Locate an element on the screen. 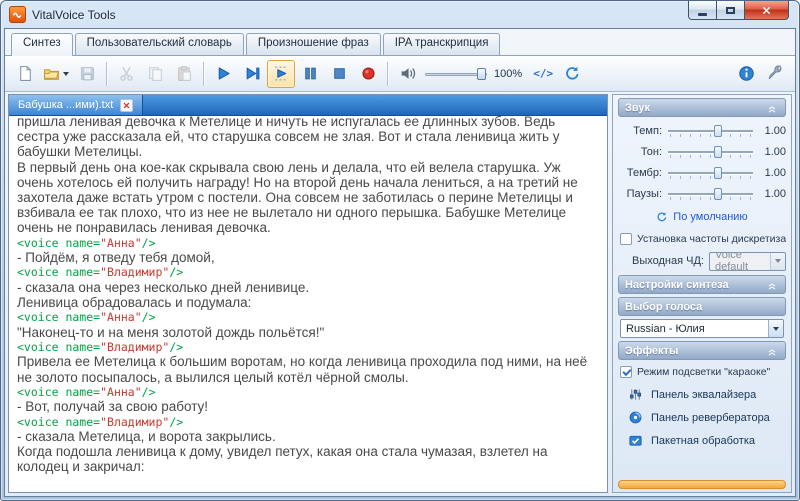 The width and height of the screenshot is (800, 501). section-header-effects: Эффекты is located at coordinates (702, 350).